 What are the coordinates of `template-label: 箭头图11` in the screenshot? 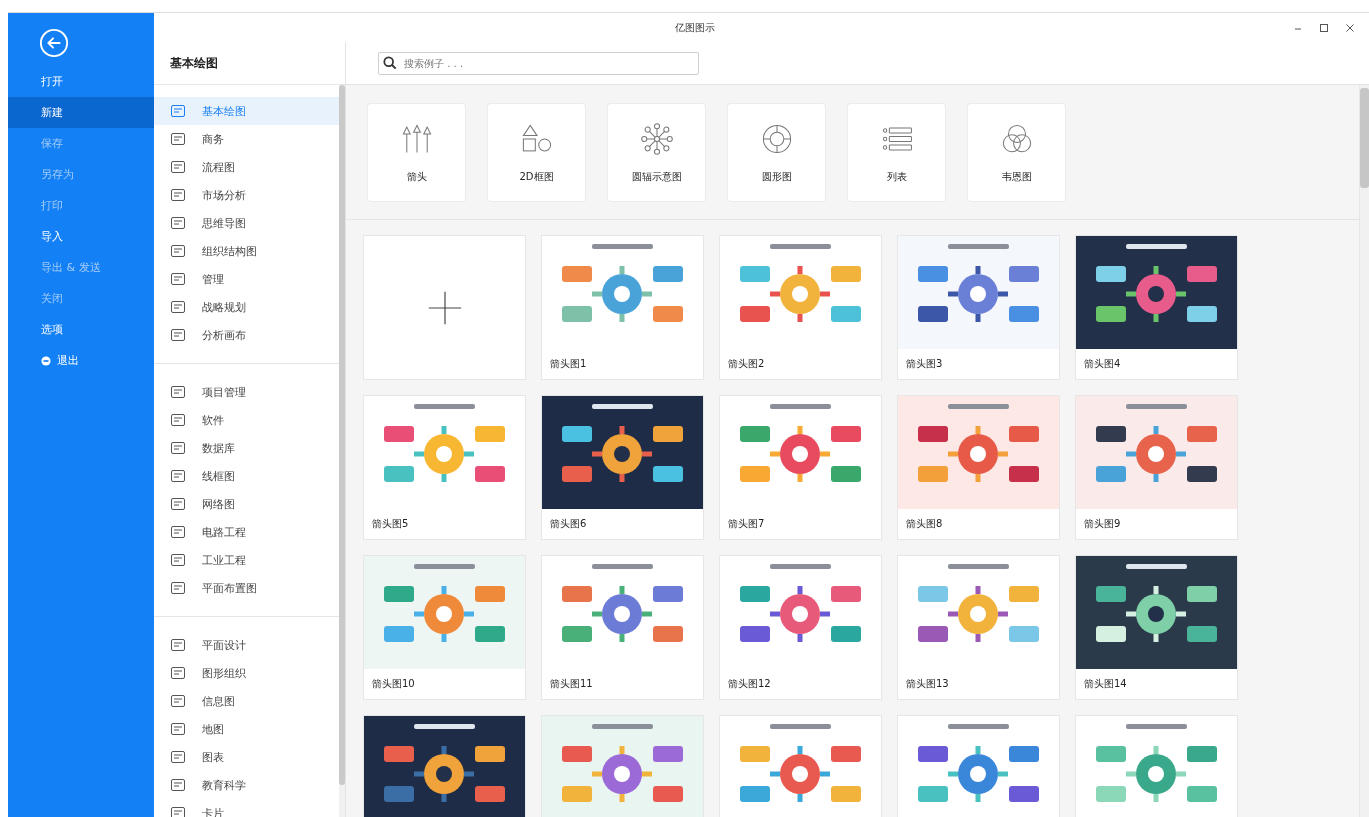 It's located at (571, 684).